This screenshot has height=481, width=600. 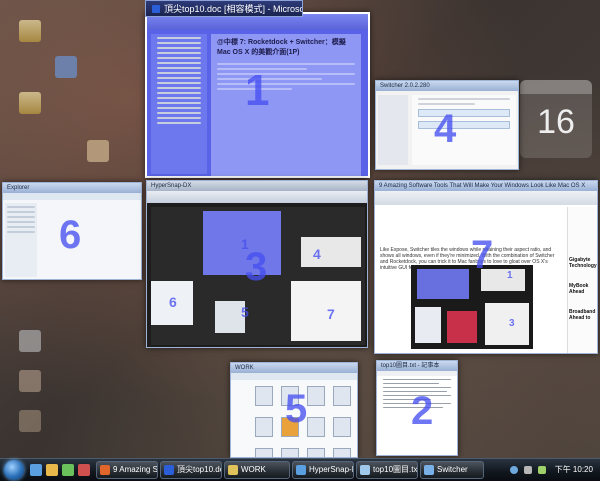 I want to click on hypersnap-toolbar, so click(x=257, y=197).